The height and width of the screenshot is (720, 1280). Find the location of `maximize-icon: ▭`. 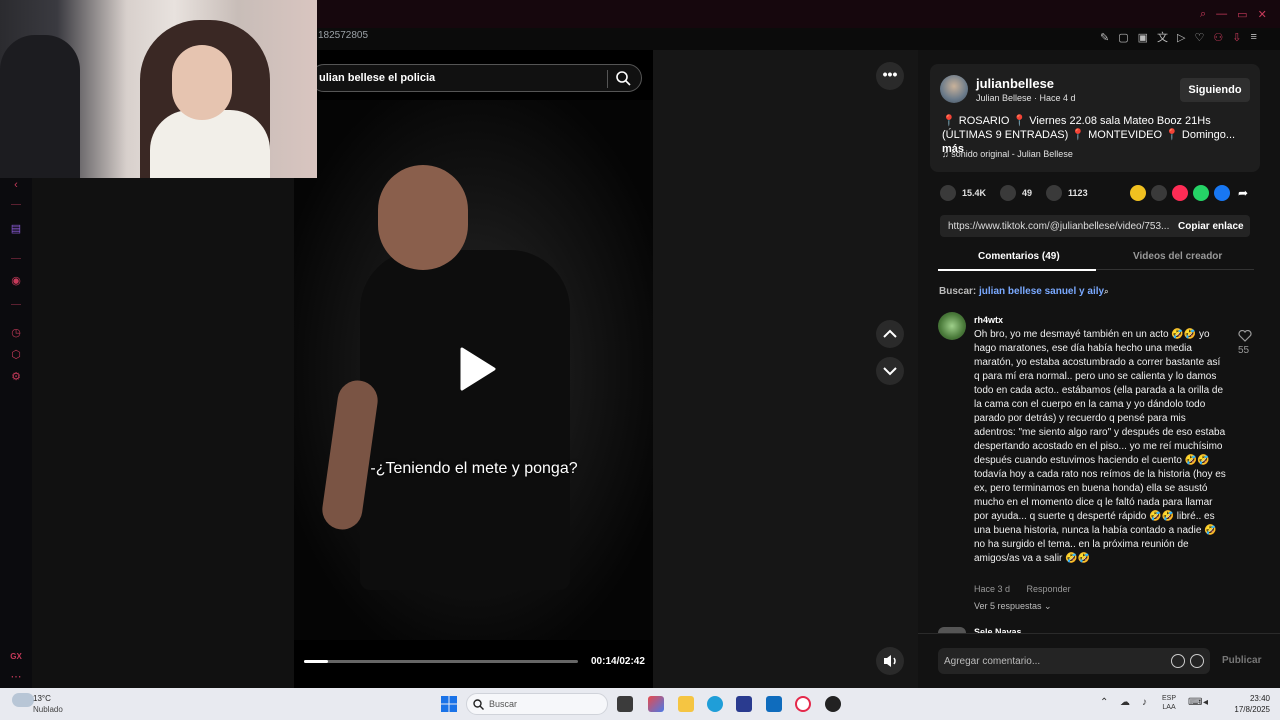

maximize-icon: ▭ is located at coordinates (1242, 14).